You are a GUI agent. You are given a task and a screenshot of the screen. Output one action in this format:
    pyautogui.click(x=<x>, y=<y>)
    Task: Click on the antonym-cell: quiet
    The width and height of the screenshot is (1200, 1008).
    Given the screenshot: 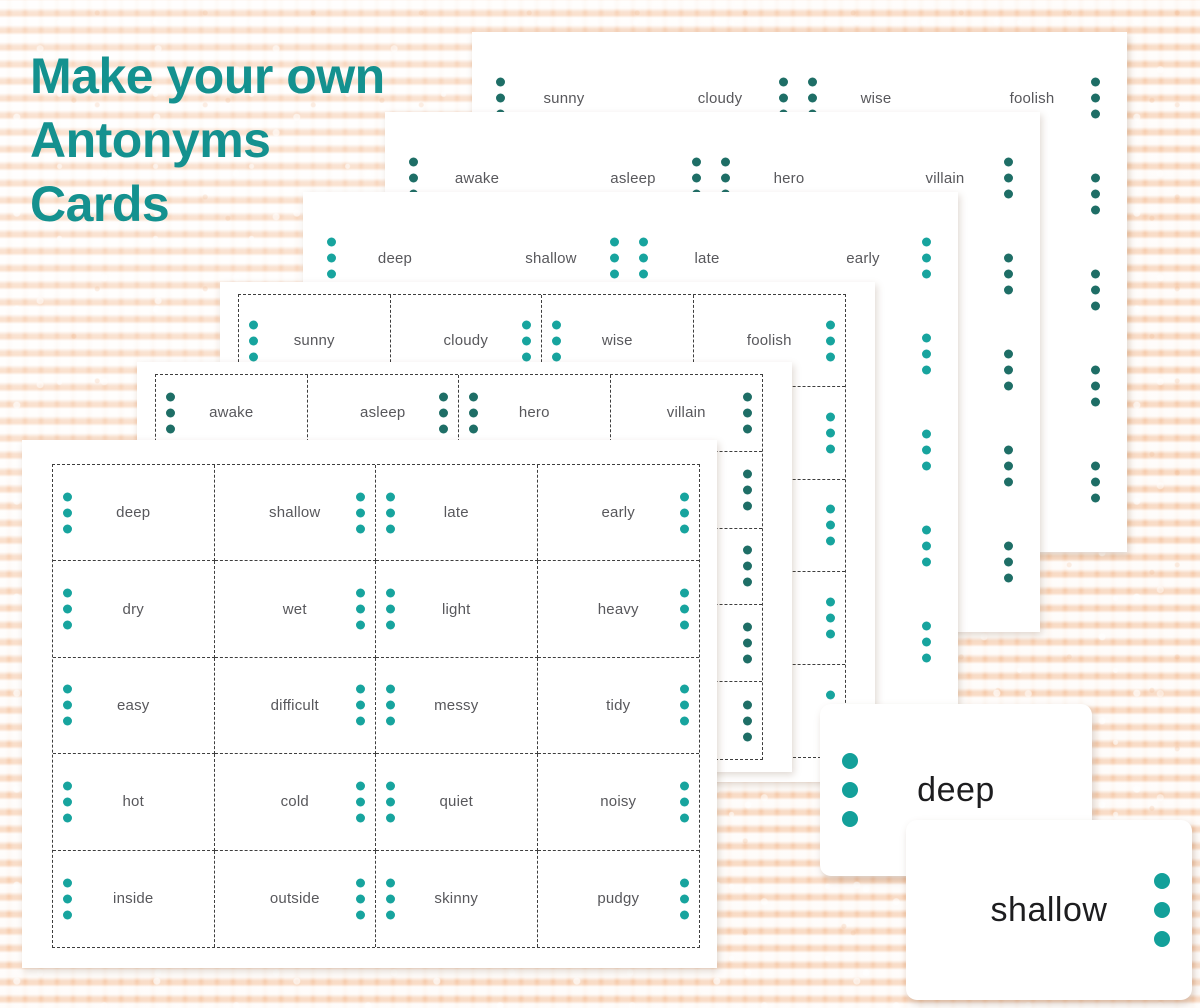 What is the action you would take?
    pyautogui.click(x=457, y=802)
    